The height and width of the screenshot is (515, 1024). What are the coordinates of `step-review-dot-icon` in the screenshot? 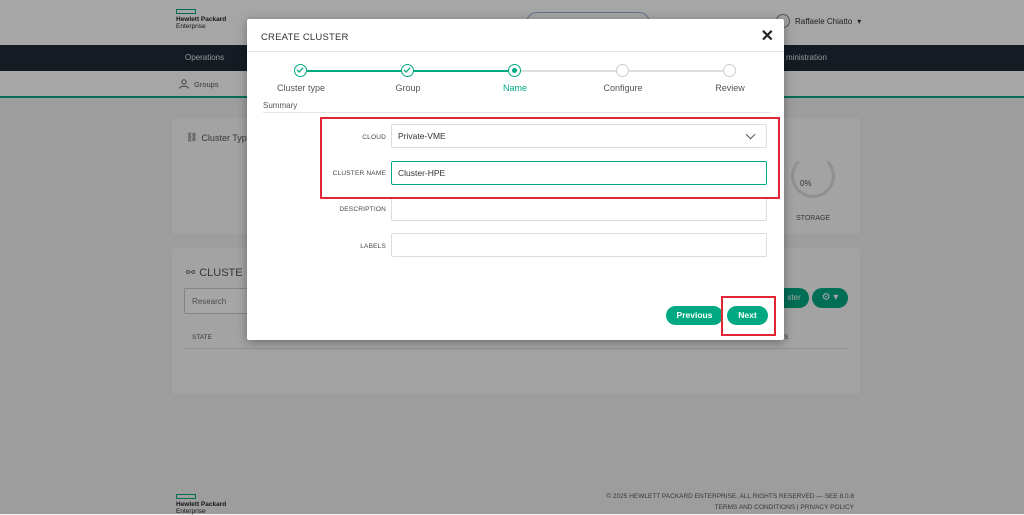 It's located at (729, 70).